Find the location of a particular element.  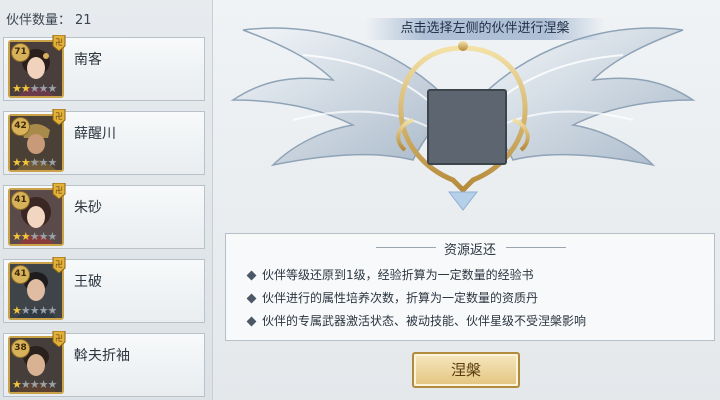

list-item: 伙伴的专属武器激活状态、被动技能、伙伴星级不受涅槃影响 is located at coordinates (416, 321).